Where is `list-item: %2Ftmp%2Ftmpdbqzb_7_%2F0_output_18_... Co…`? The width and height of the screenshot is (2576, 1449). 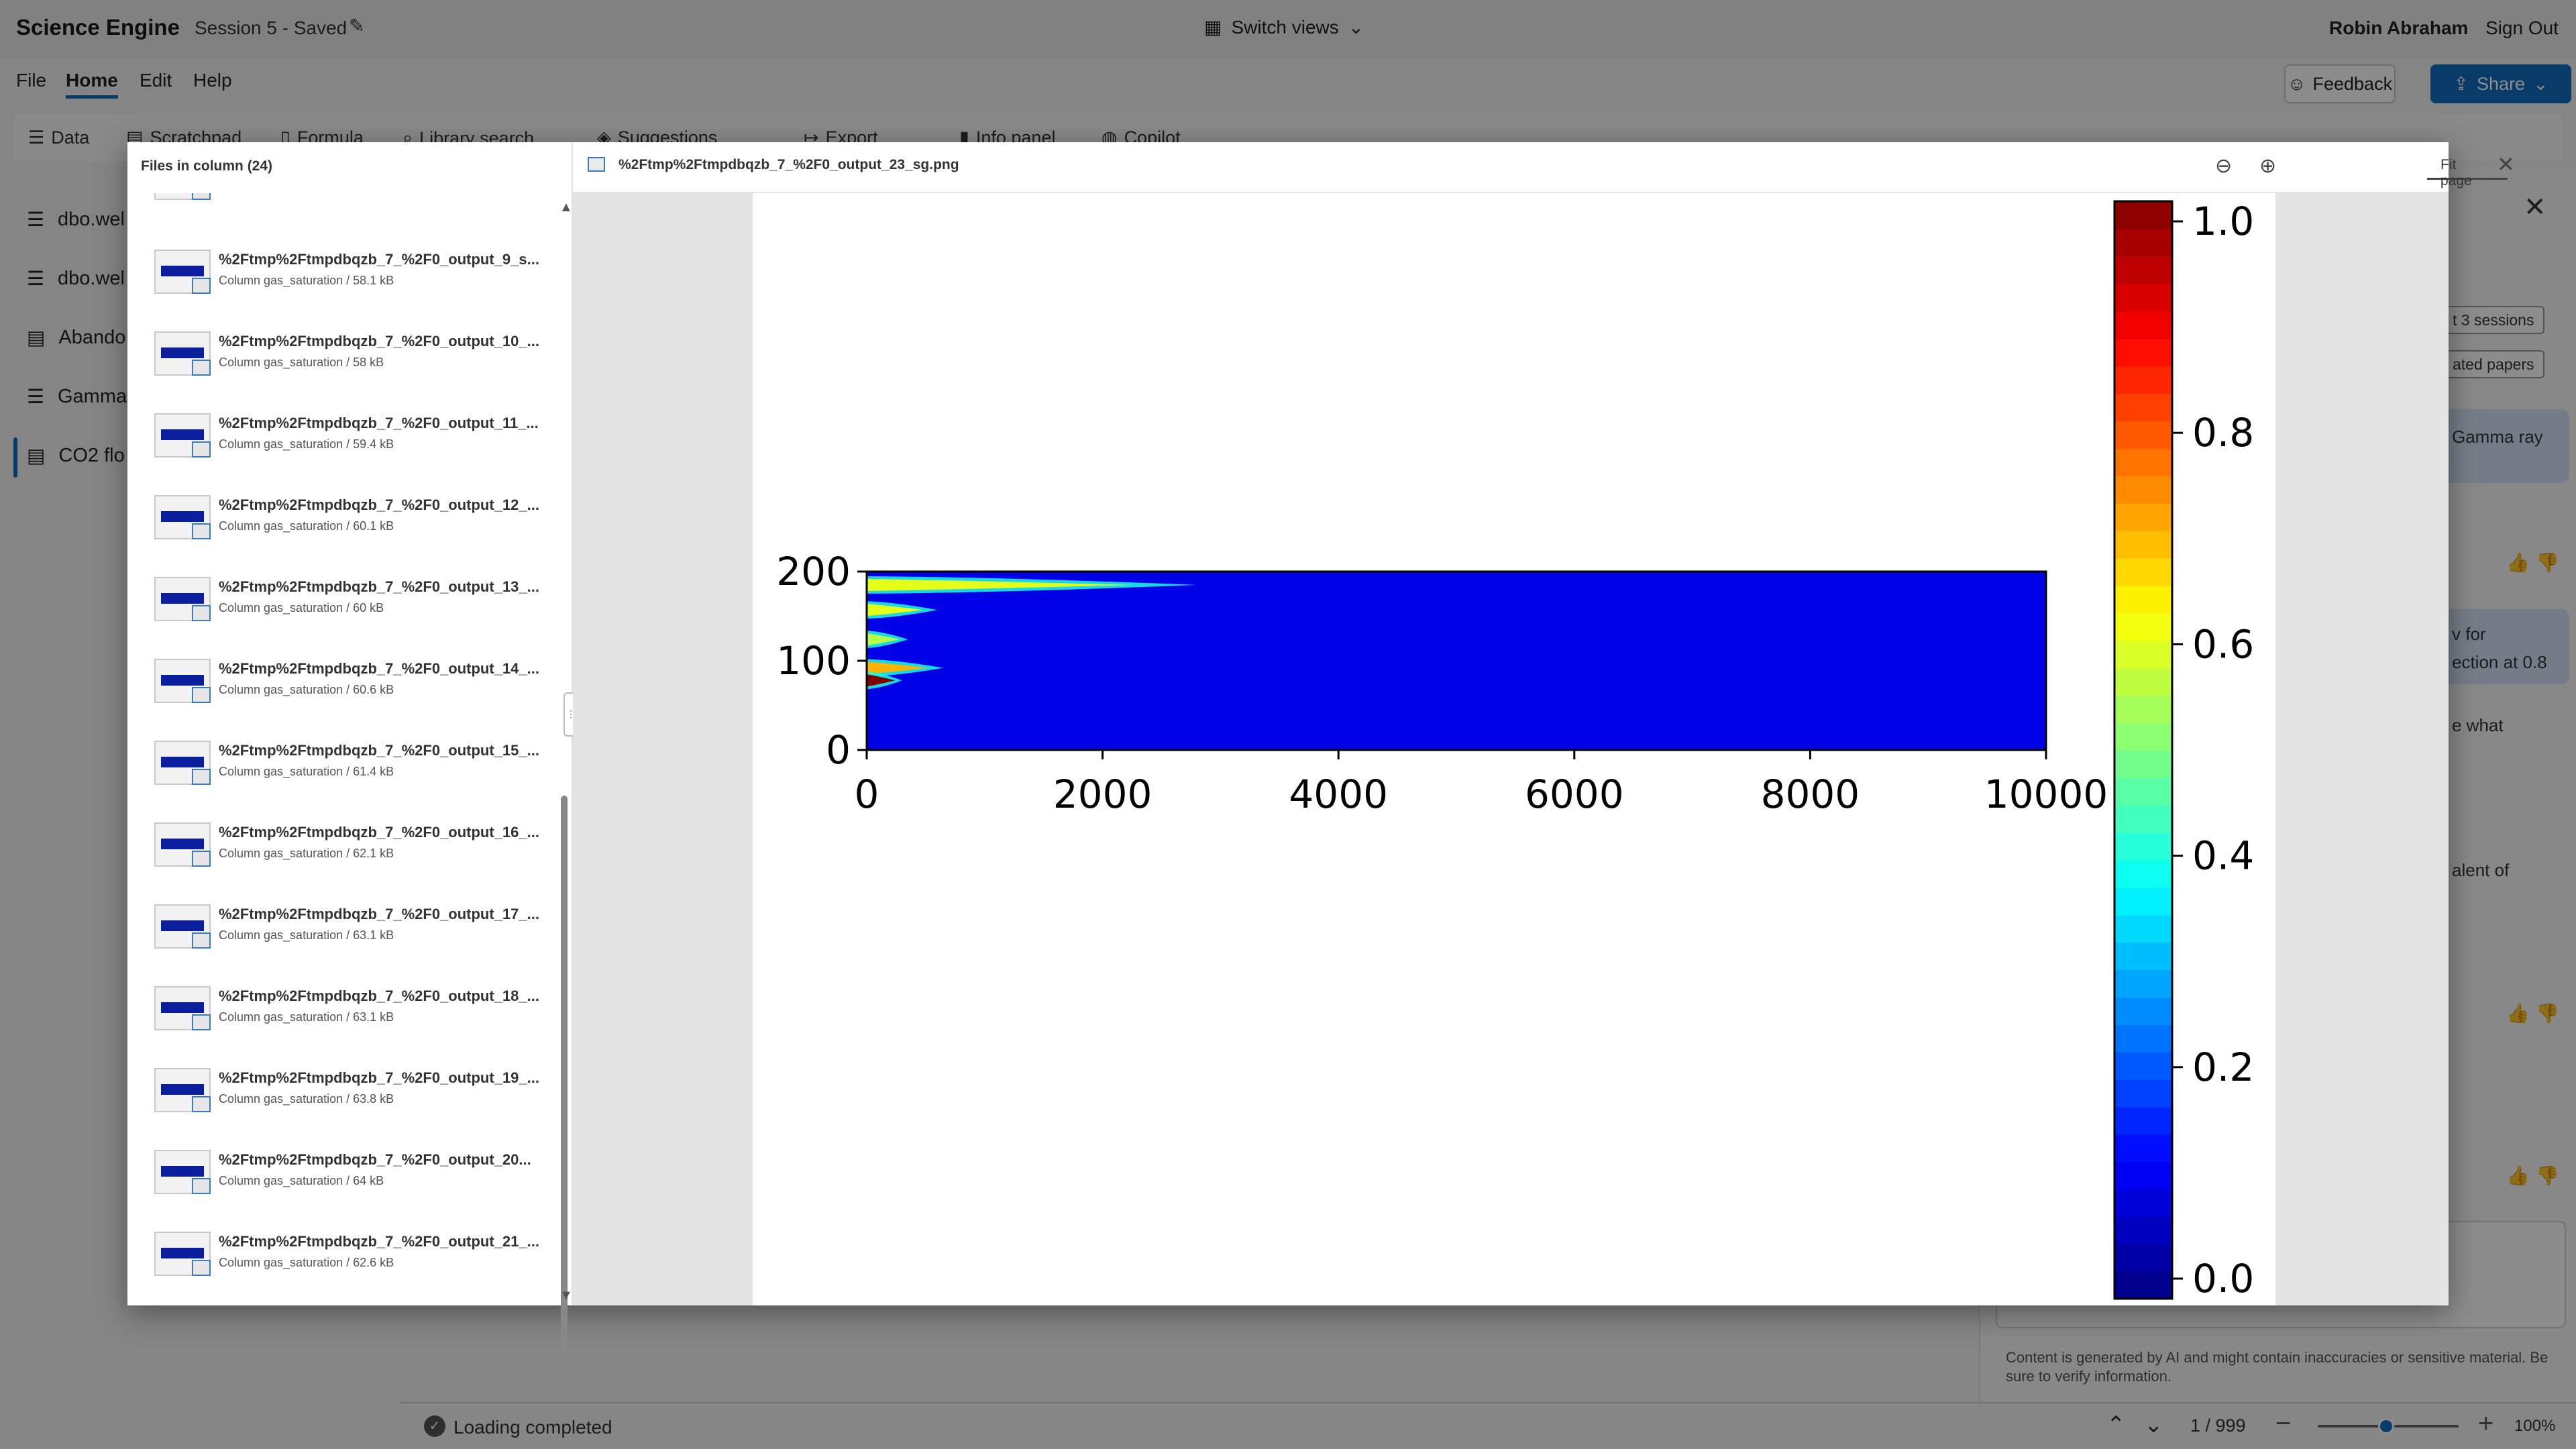
list-item: %2Ftmp%2Ftmpdbqzb_7_%2F0_output_18_... Co… is located at coordinates (355, 1019).